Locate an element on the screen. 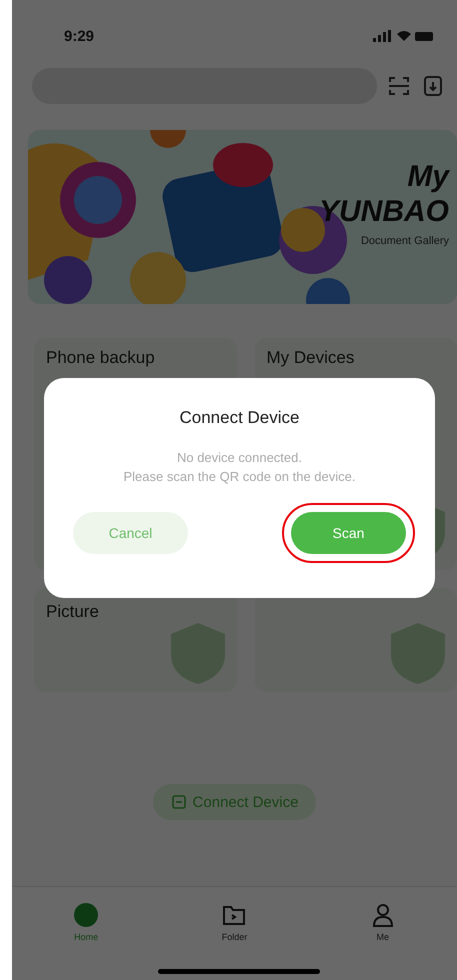  dialog-message: No device connected. is located at coordinates (239, 457).